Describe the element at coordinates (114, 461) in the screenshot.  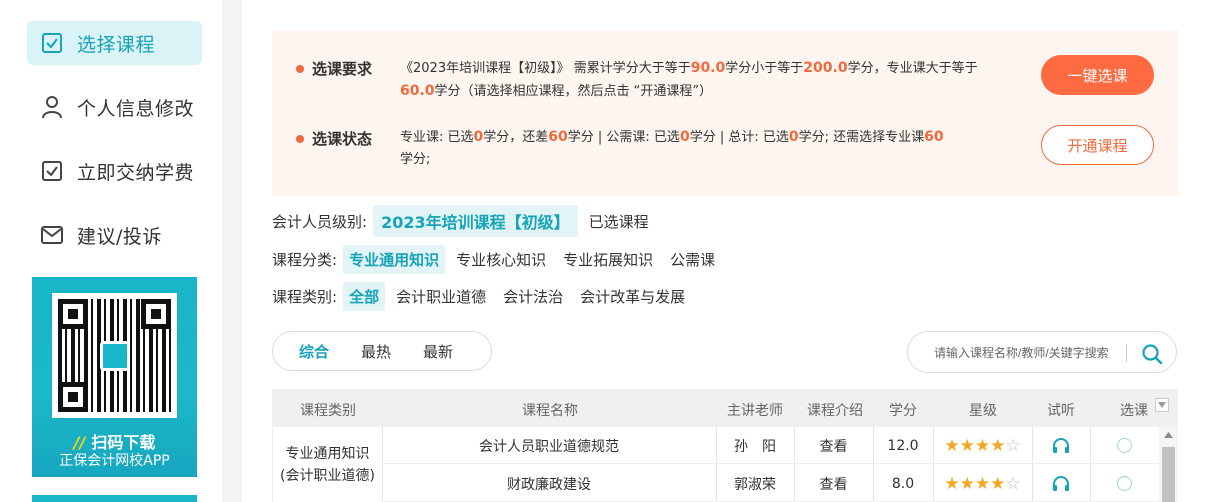
I see `promo-subtitle: 正保会计网校APP` at that location.